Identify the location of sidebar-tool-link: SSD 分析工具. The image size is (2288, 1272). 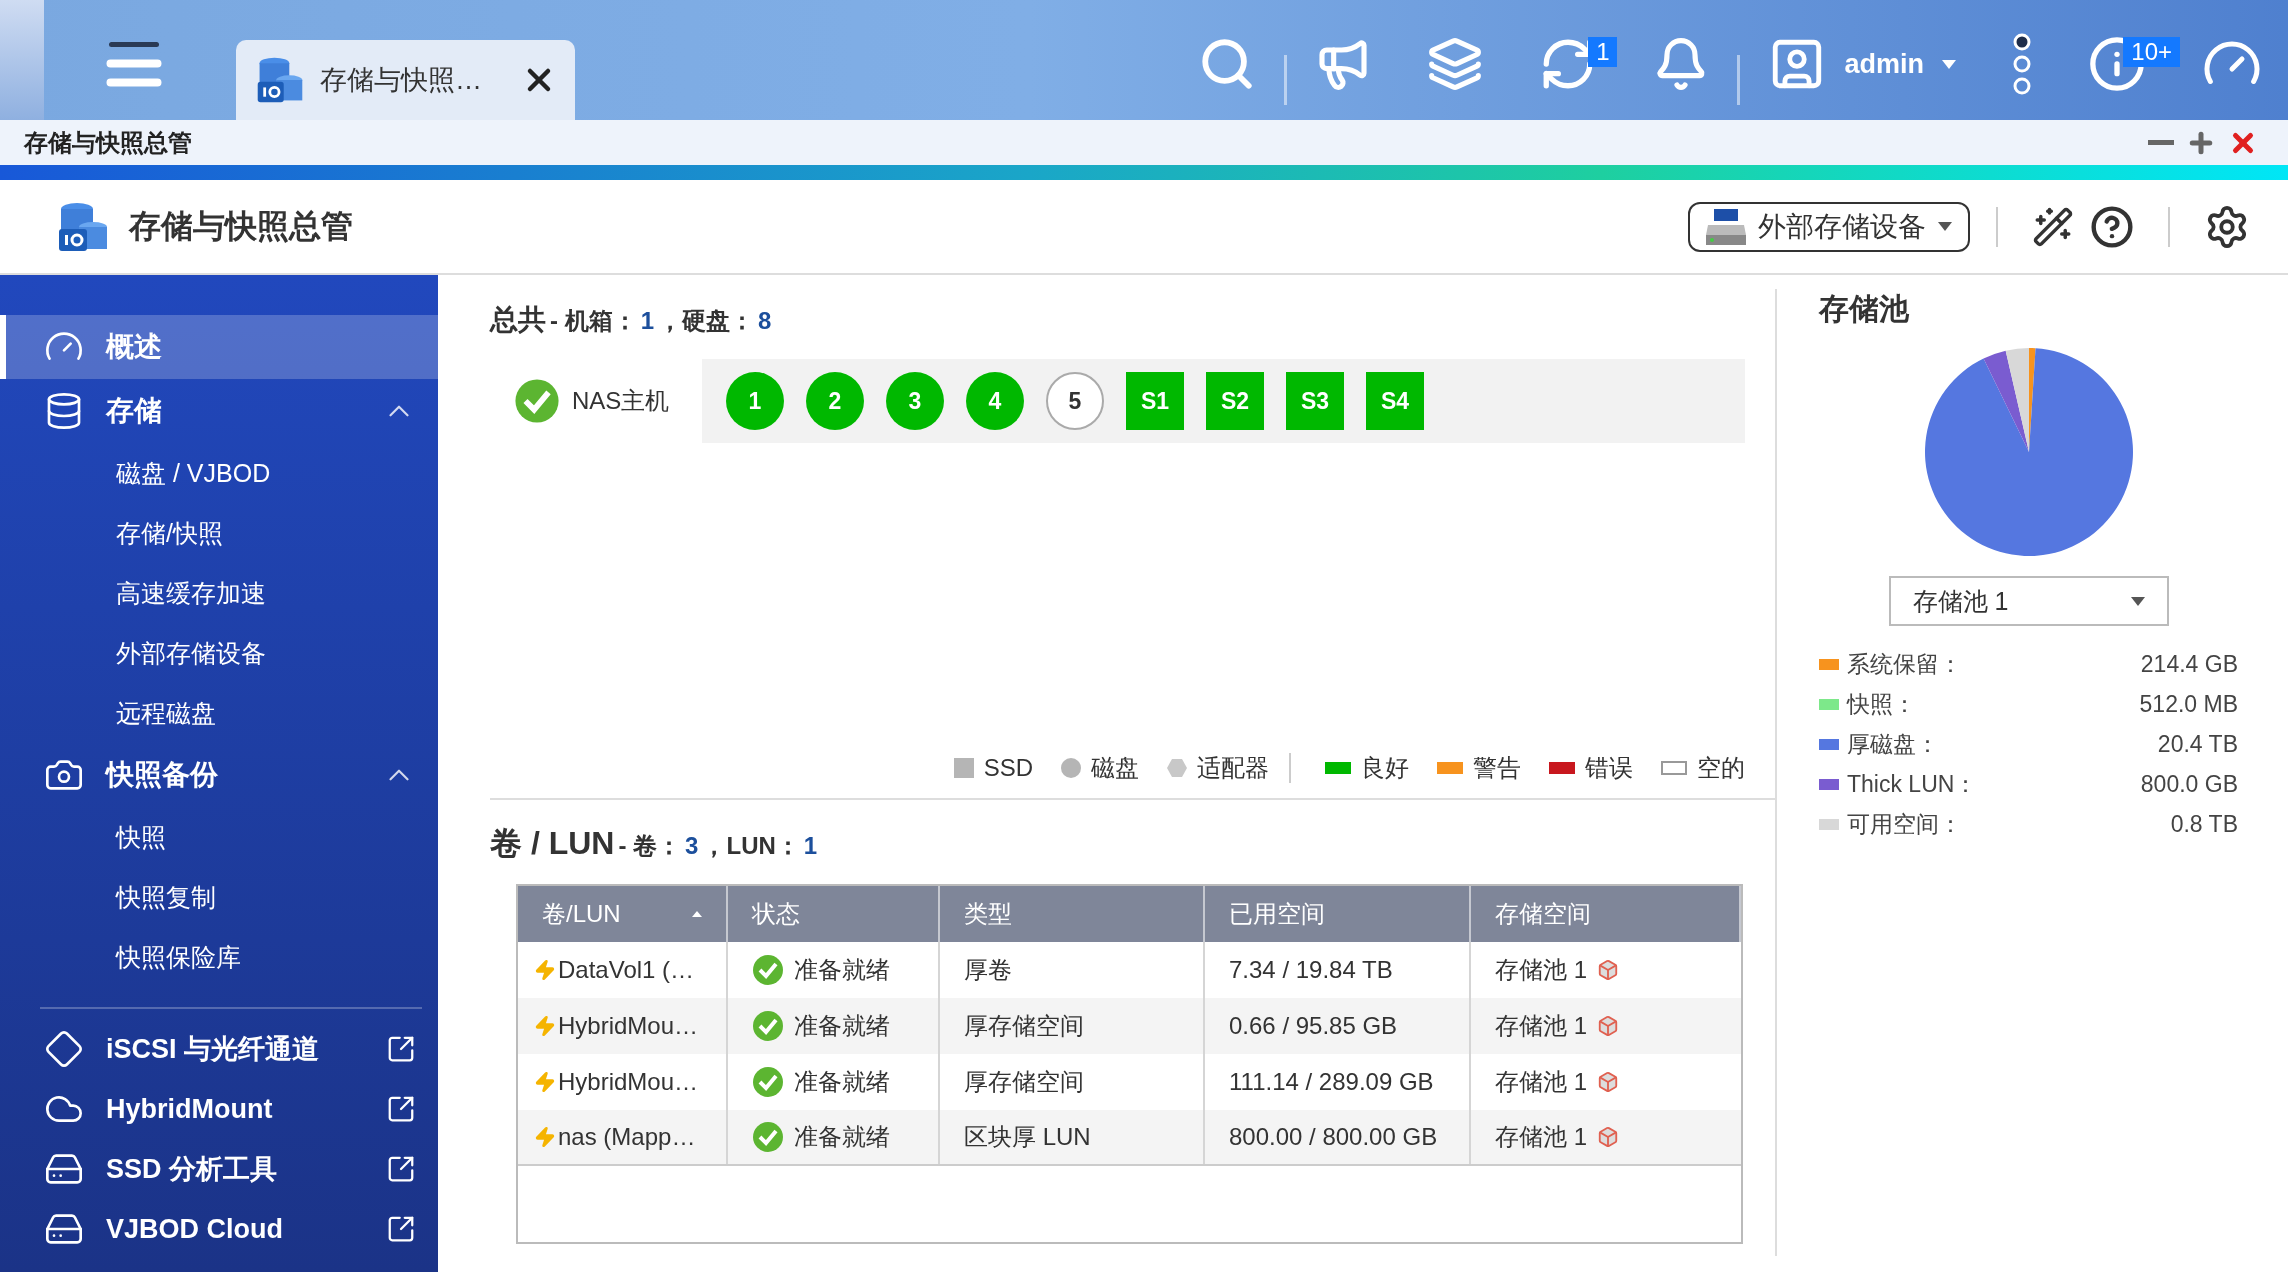
(219, 1169).